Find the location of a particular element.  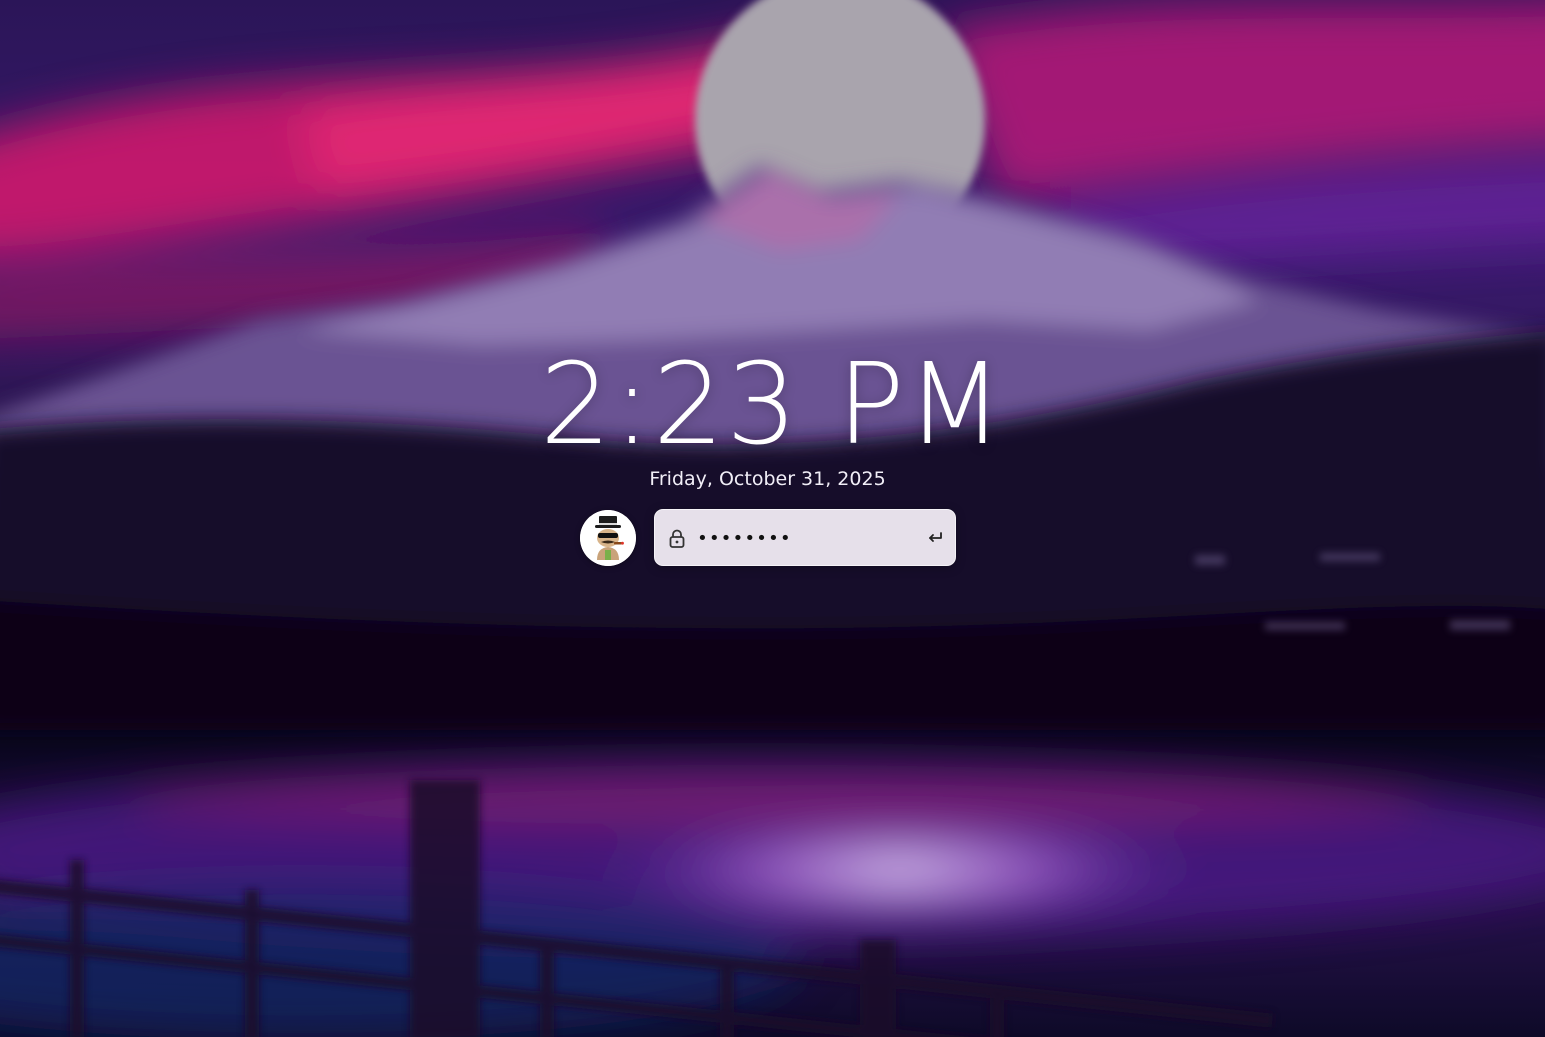

clock-time: 2:23 PM is located at coordinates (772, 405).